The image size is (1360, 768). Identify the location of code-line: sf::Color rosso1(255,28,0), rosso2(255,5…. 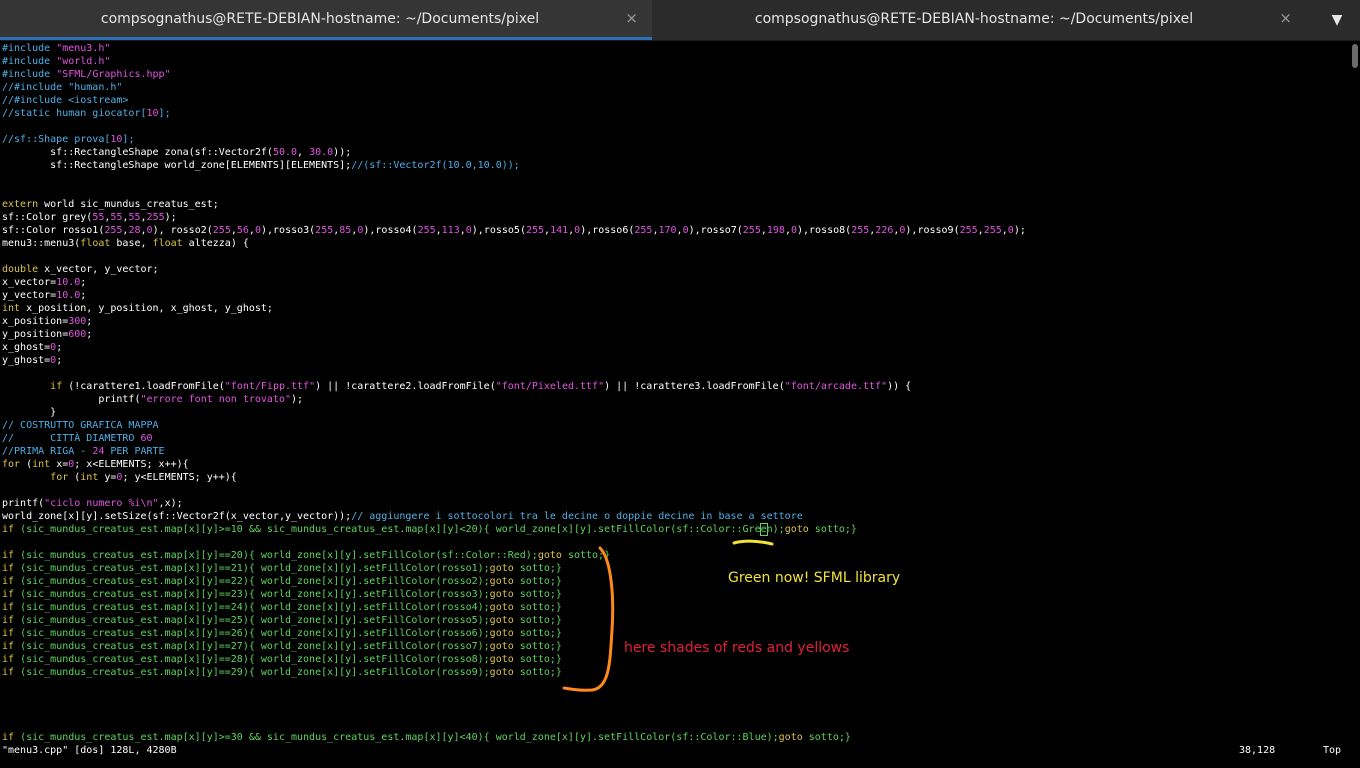
(514, 230).